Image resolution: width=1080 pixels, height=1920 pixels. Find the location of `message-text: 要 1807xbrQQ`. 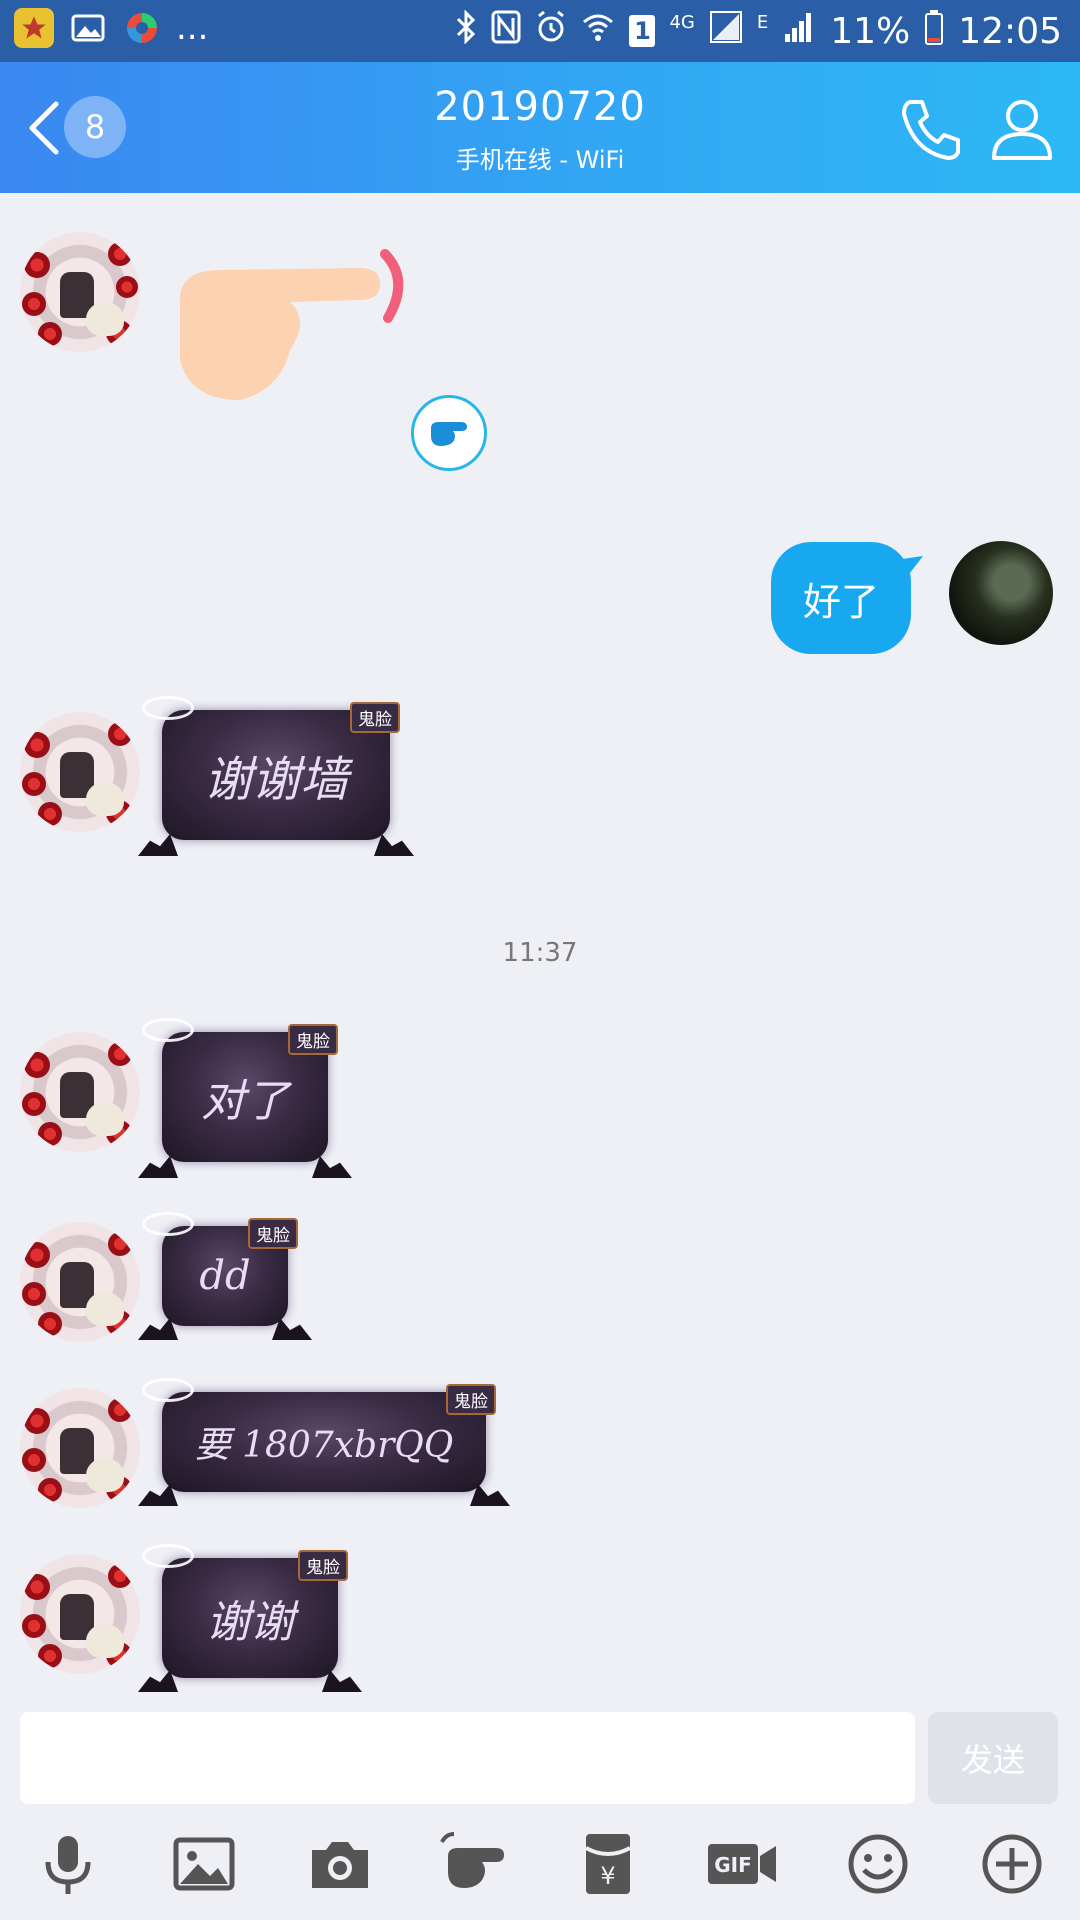

message-text: 要 1807xbrQQ is located at coordinates (324, 1445).